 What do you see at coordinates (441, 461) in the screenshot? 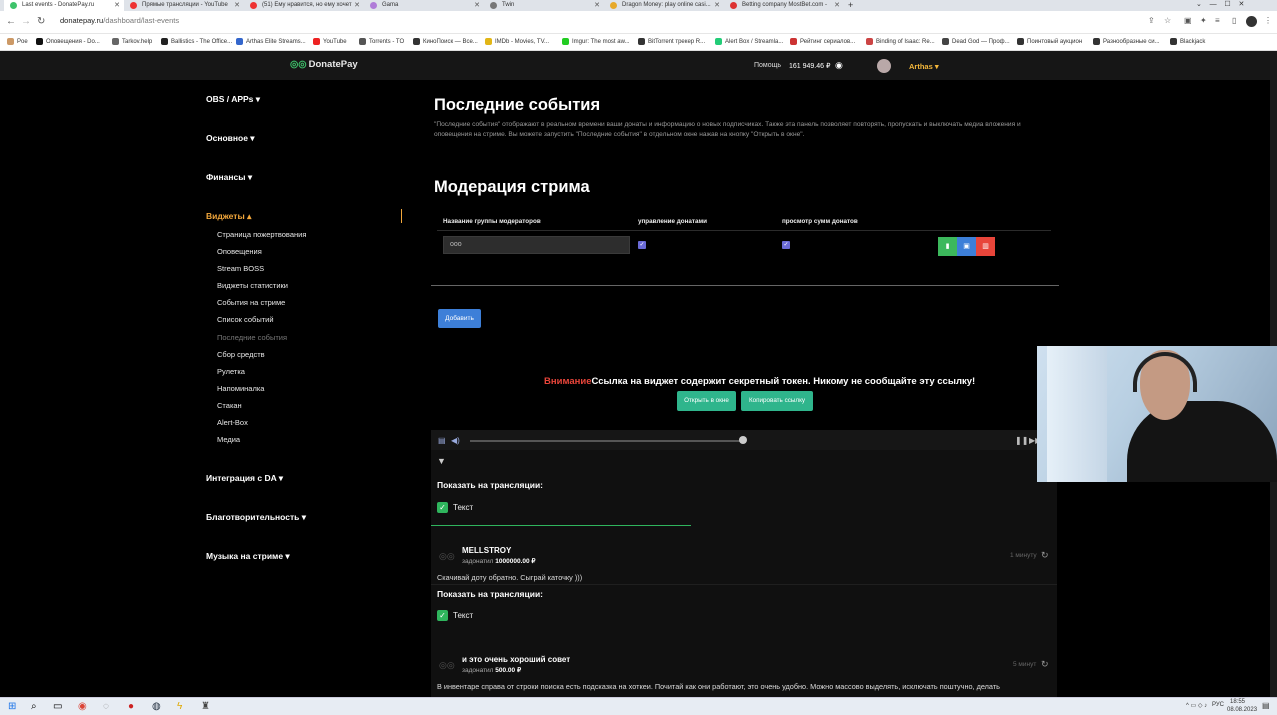
I see `filter-icon: ▼` at bounding box center [441, 461].